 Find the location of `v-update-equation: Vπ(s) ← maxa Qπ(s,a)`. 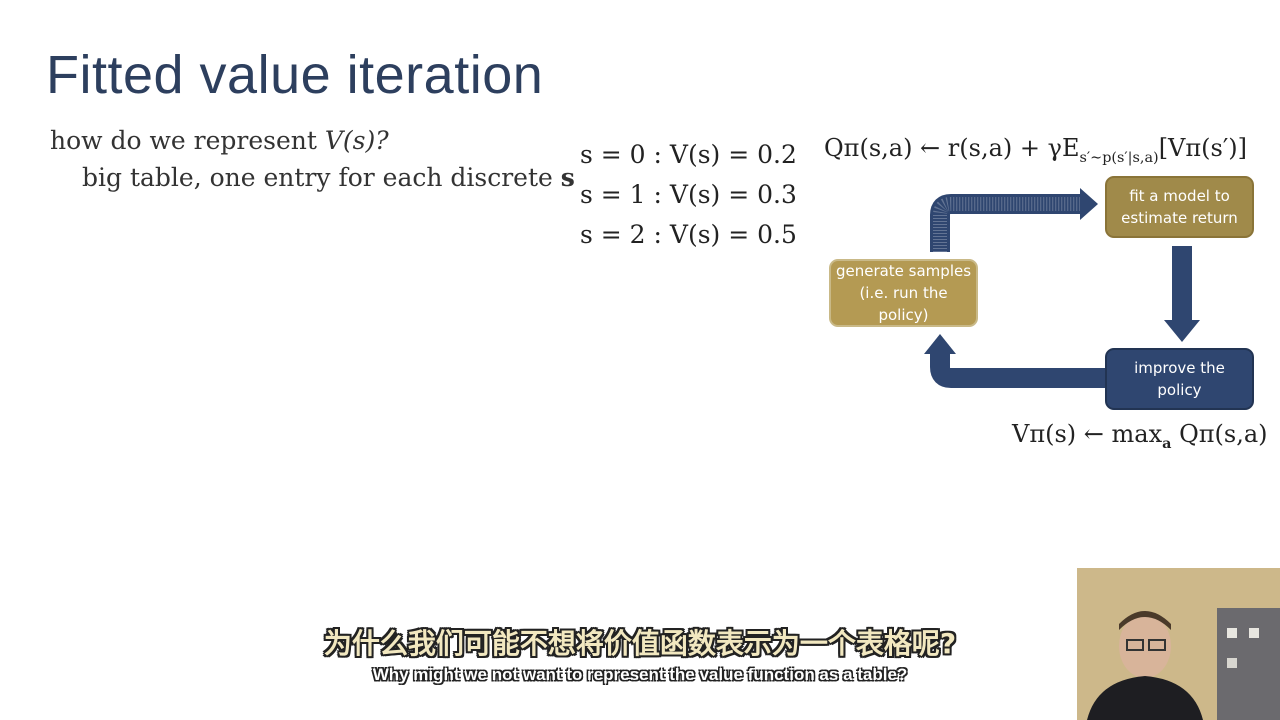

v-update-equation: Vπ(s) ← maxa Qπ(s,a) is located at coordinates (1140, 436).